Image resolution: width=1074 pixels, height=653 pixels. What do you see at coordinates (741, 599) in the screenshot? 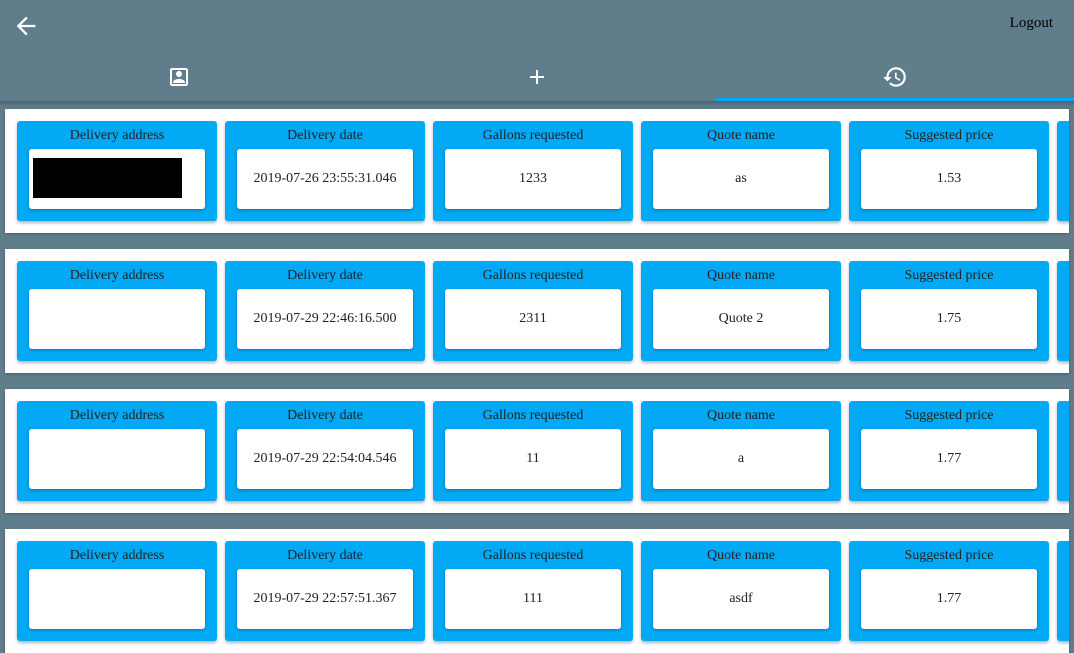
I see `quote-name-value: asdf` at bounding box center [741, 599].